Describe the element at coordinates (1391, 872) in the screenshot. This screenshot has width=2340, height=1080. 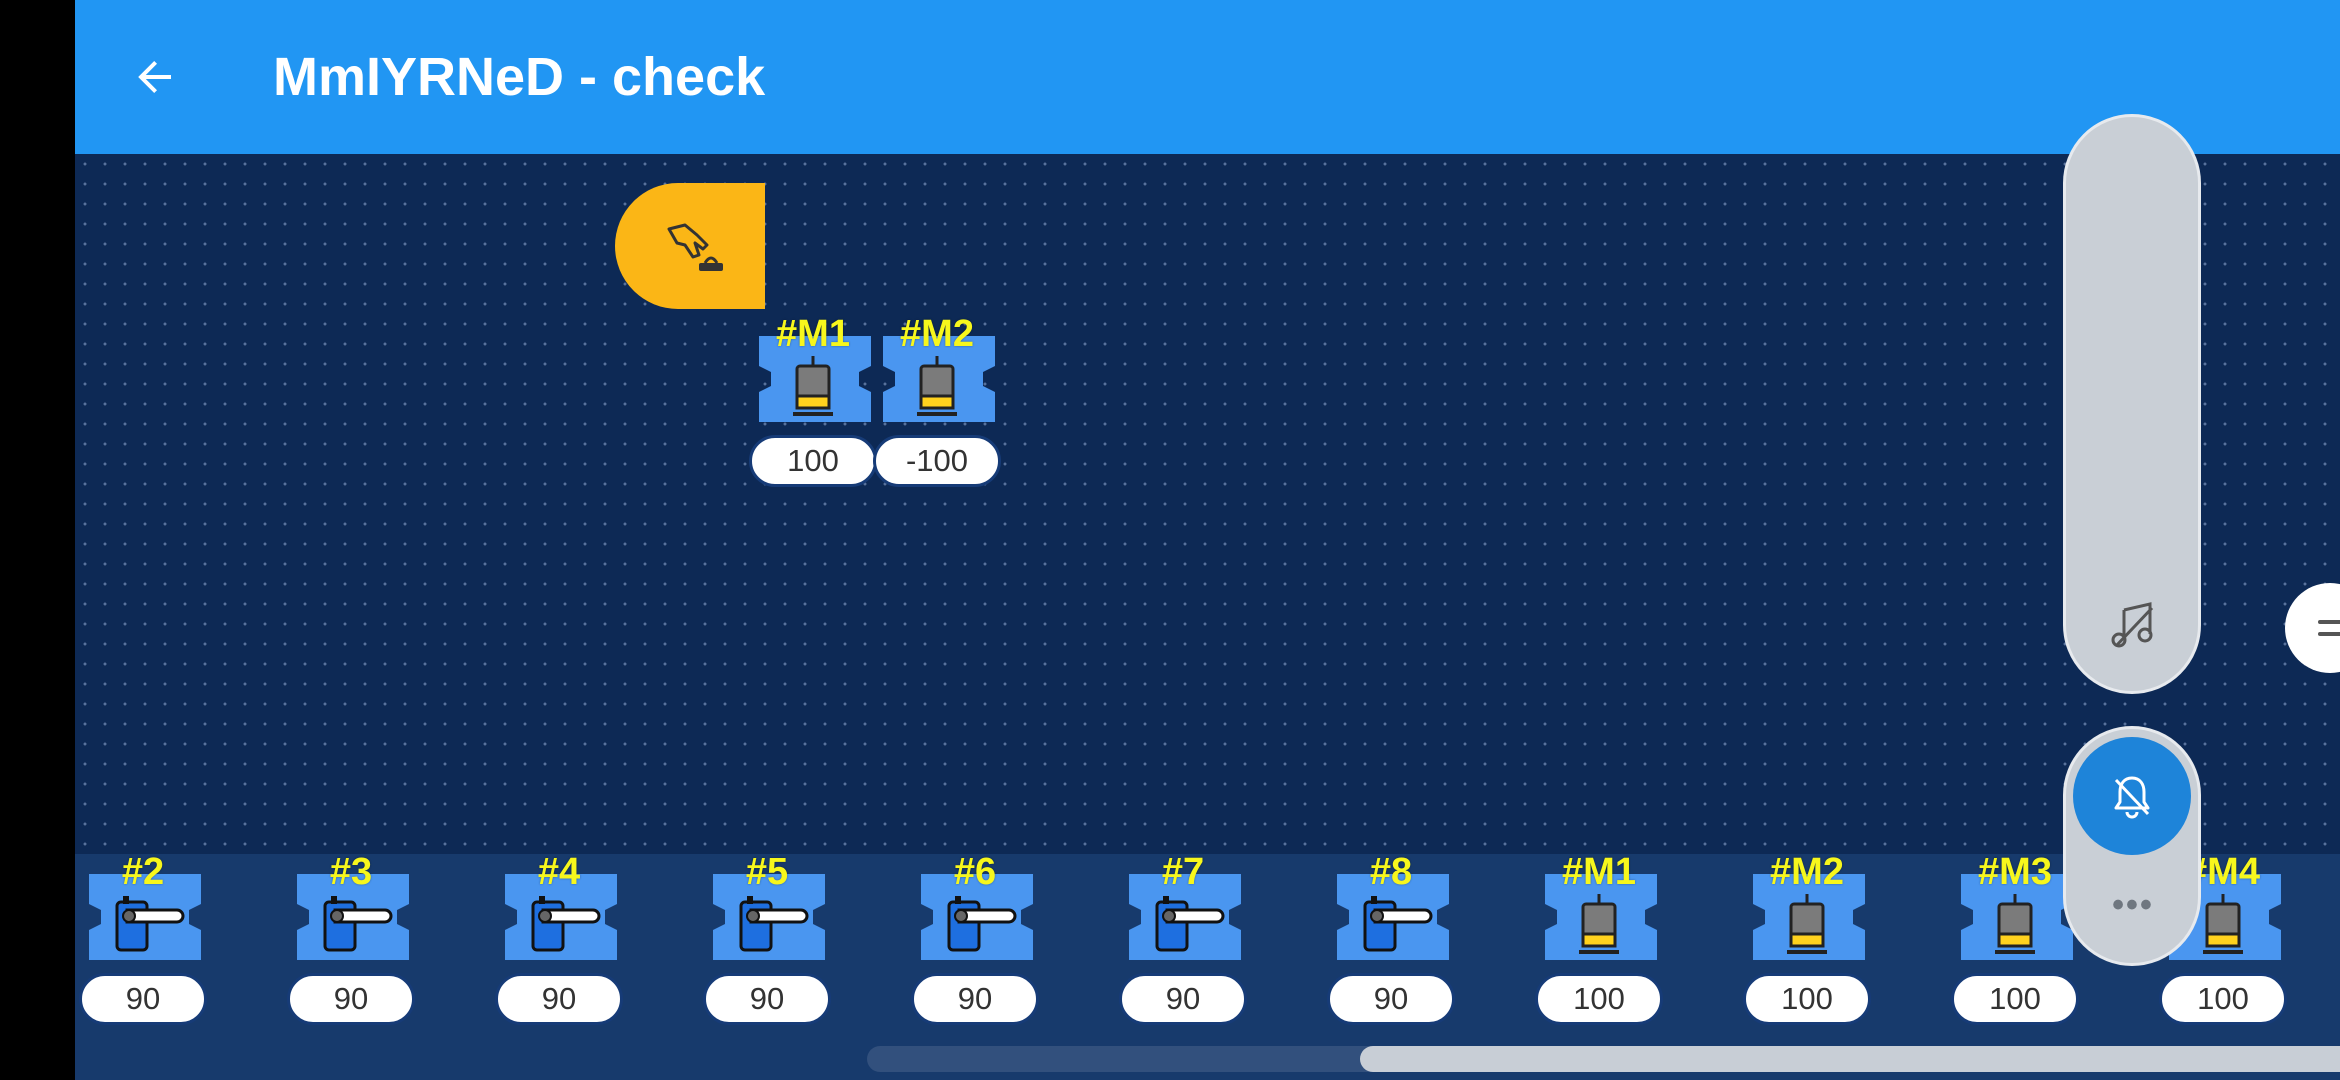
I see `block-label: #8` at that location.